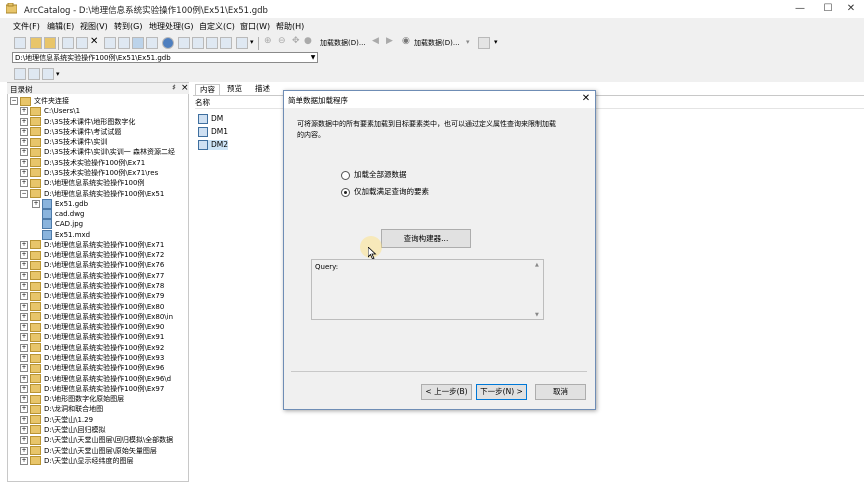 This screenshot has height=486, width=864. Describe the element at coordinates (165, 57) in the screenshot. I see `location-input: D:\地理信息系统实验操作100例\Ex51\Ex51.gdb` at that location.